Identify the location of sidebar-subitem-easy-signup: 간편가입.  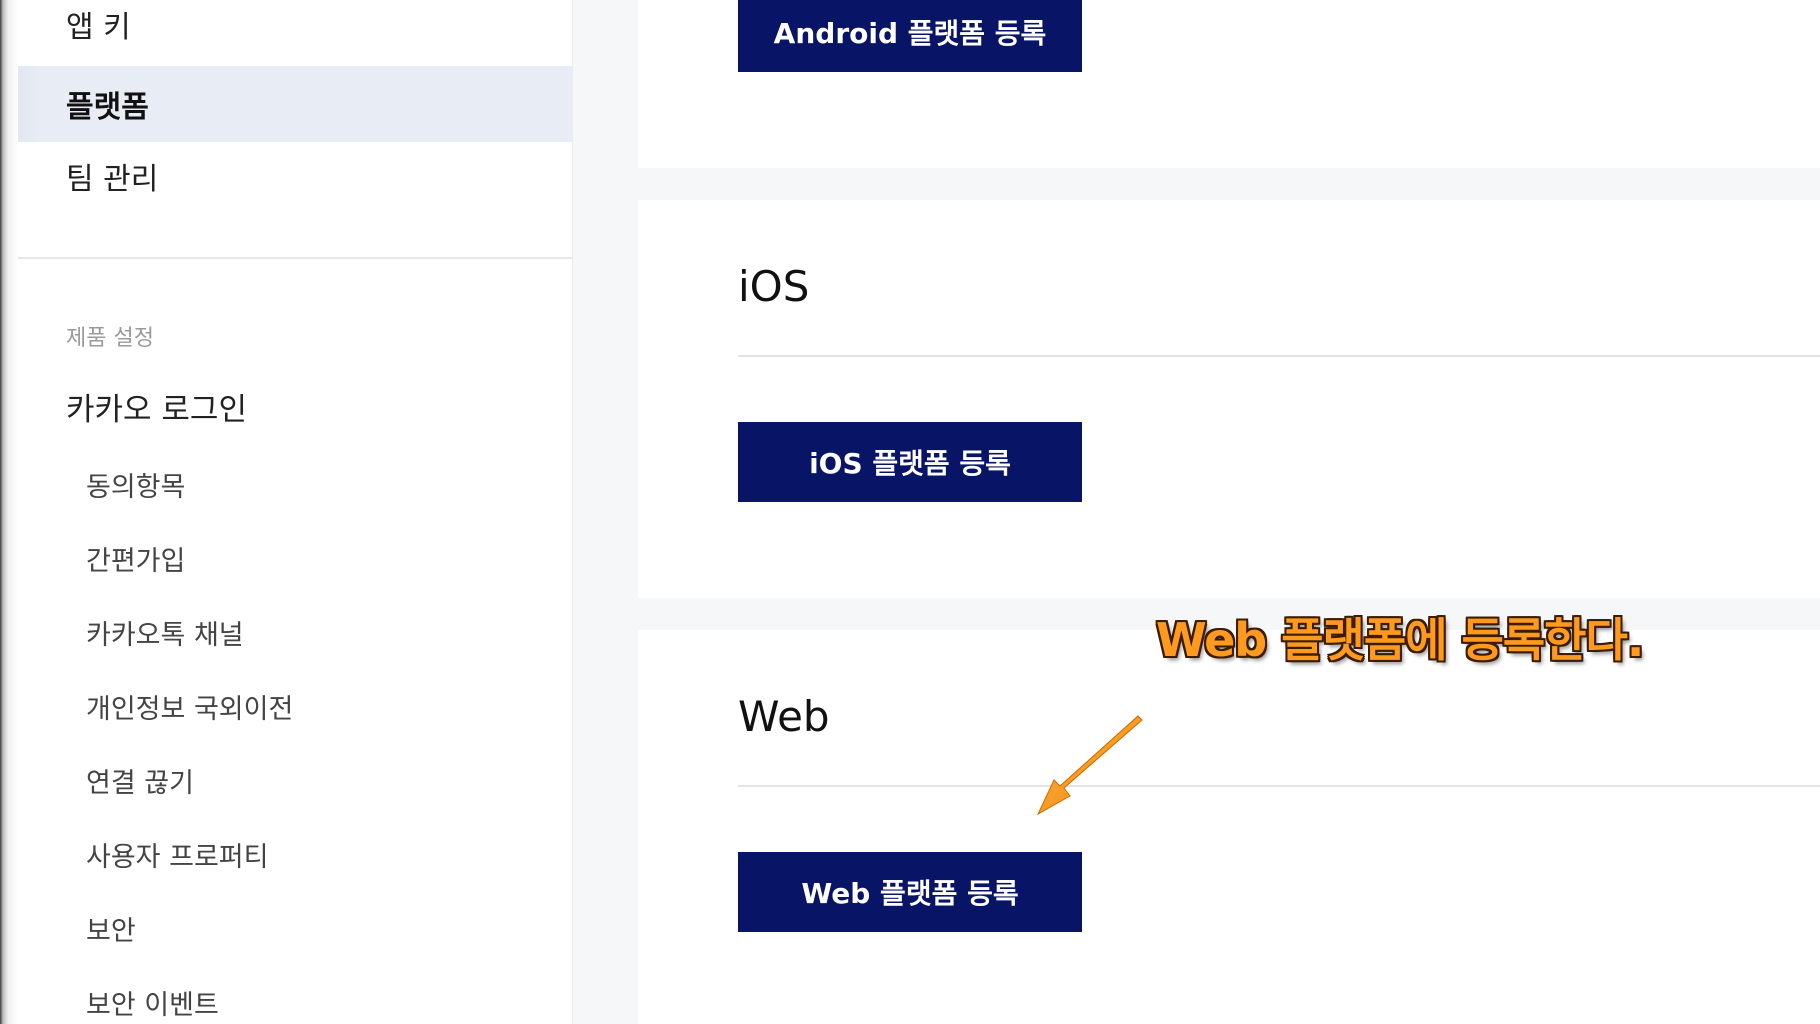
(135, 558).